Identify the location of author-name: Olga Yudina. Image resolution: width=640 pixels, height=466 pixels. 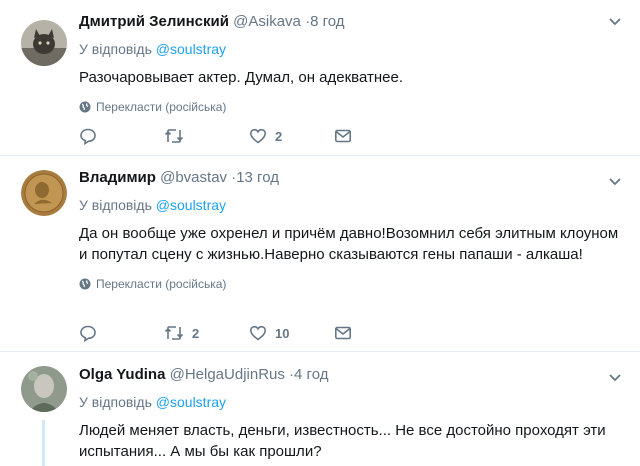
(122, 374).